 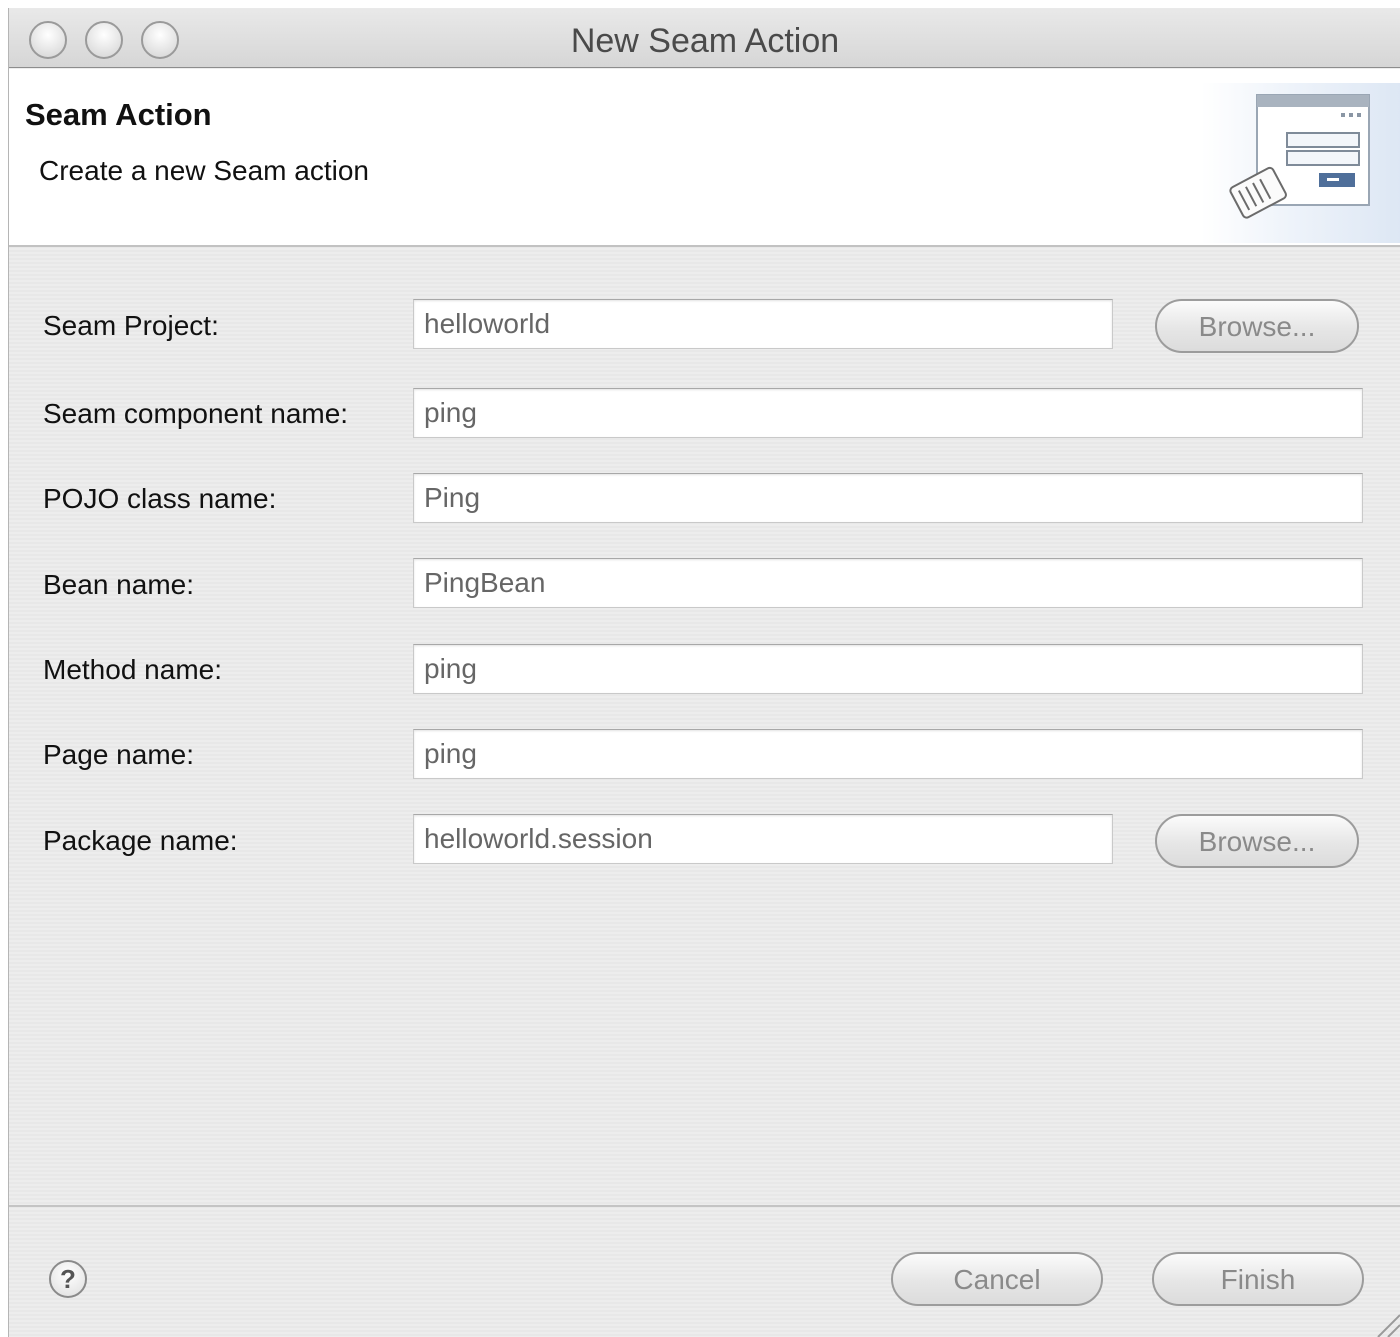 I want to click on bean-name-label: Bean name:, so click(x=118, y=584).